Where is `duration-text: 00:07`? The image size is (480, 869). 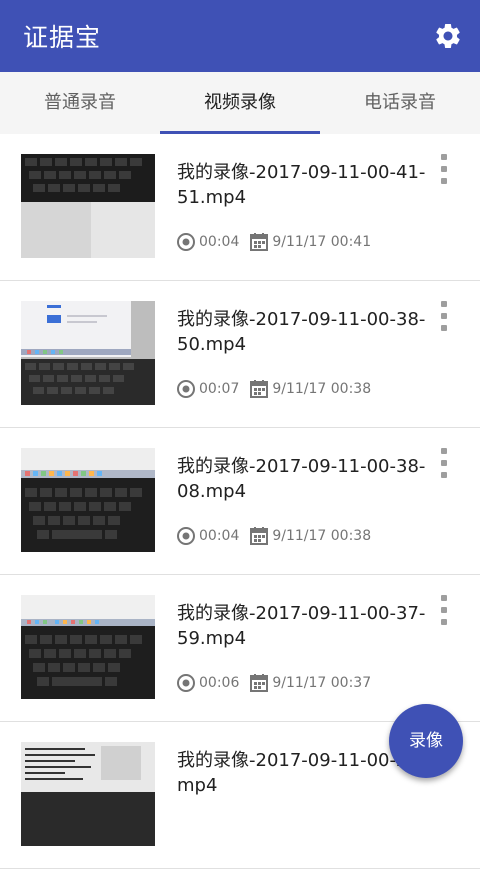
duration-text: 00:07 is located at coordinates (219, 389).